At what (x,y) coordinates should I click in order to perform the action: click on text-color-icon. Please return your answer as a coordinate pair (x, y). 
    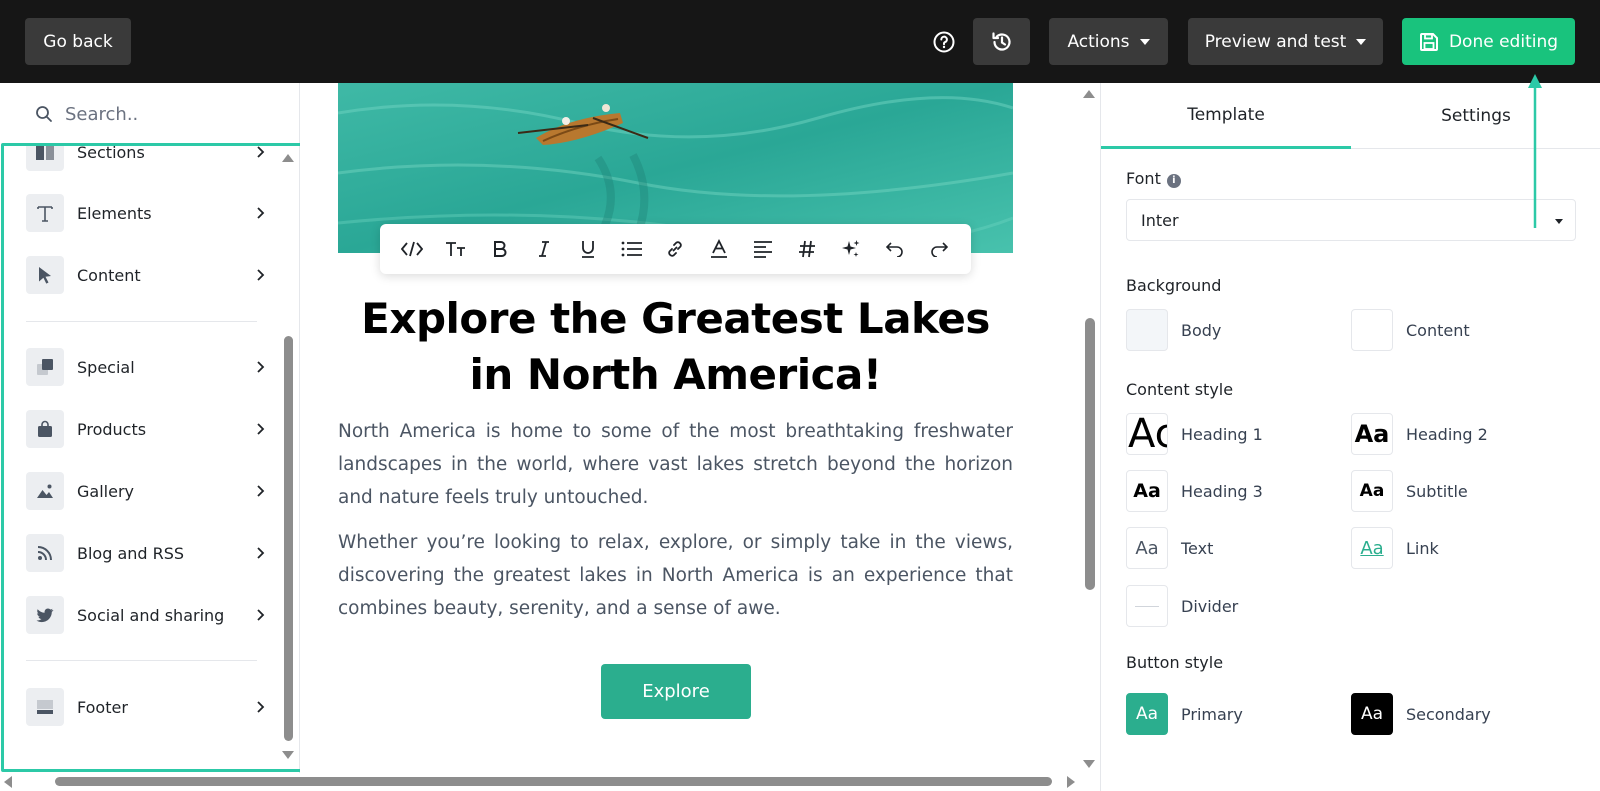
    Looking at the image, I should click on (719, 249).